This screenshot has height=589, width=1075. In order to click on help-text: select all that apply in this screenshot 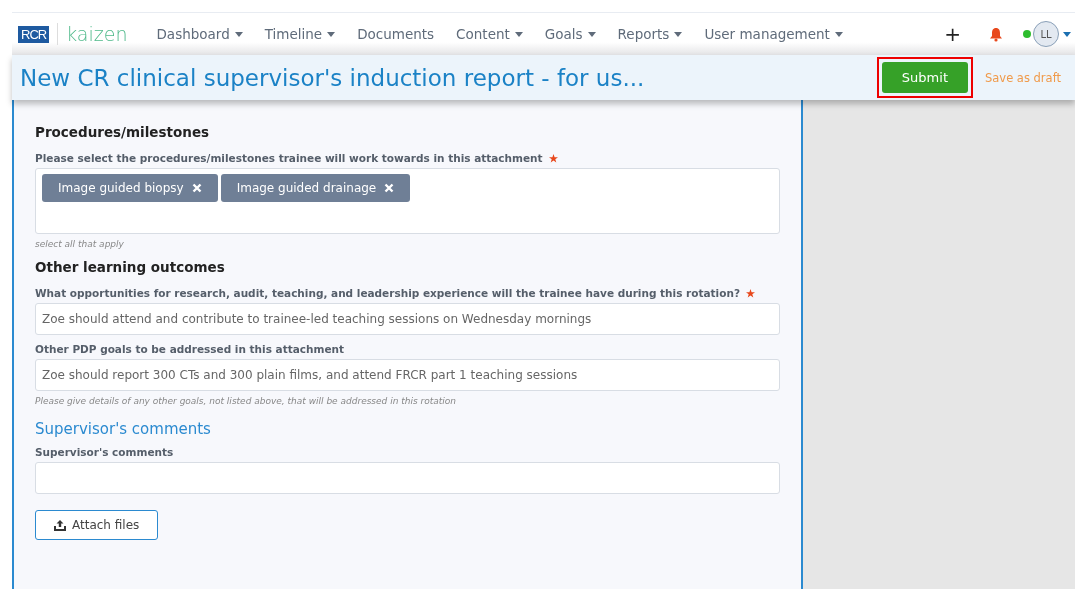, I will do `click(80, 244)`.